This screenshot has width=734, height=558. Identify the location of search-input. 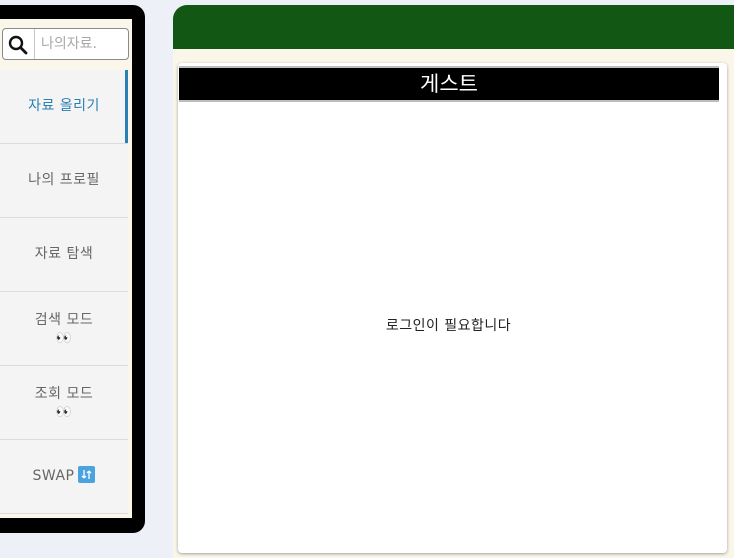
(83, 44).